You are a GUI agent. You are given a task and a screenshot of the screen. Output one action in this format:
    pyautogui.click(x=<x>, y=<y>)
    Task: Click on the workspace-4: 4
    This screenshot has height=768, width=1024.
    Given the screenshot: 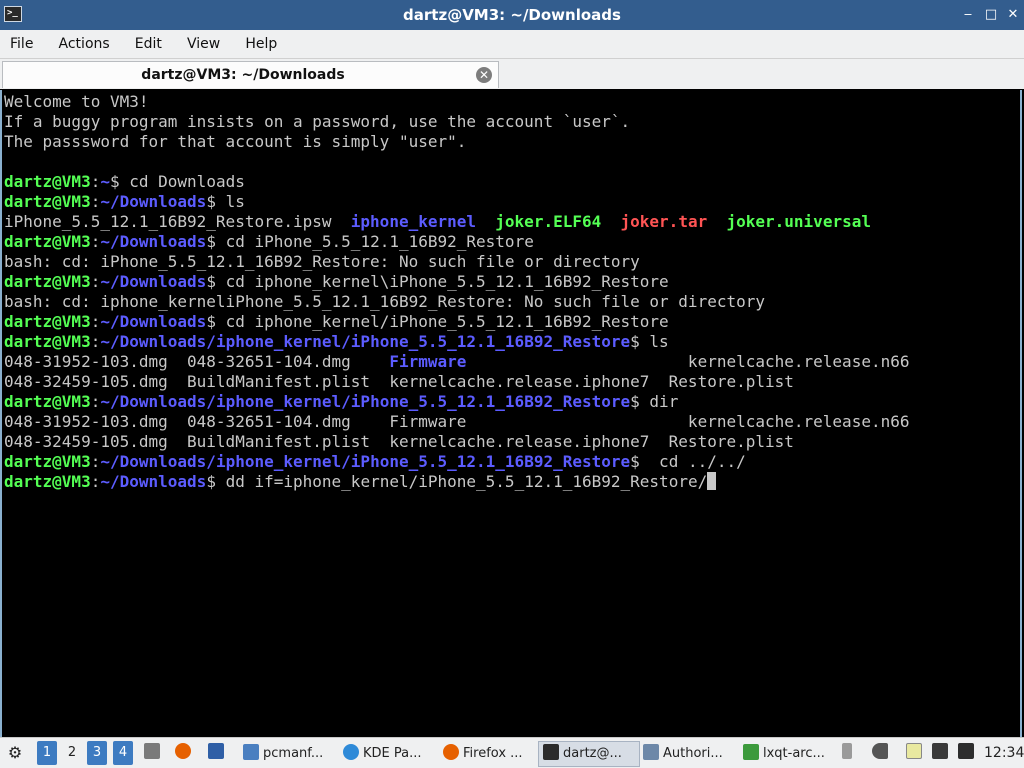 What is the action you would take?
    pyautogui.click(x=123, y=753)
    